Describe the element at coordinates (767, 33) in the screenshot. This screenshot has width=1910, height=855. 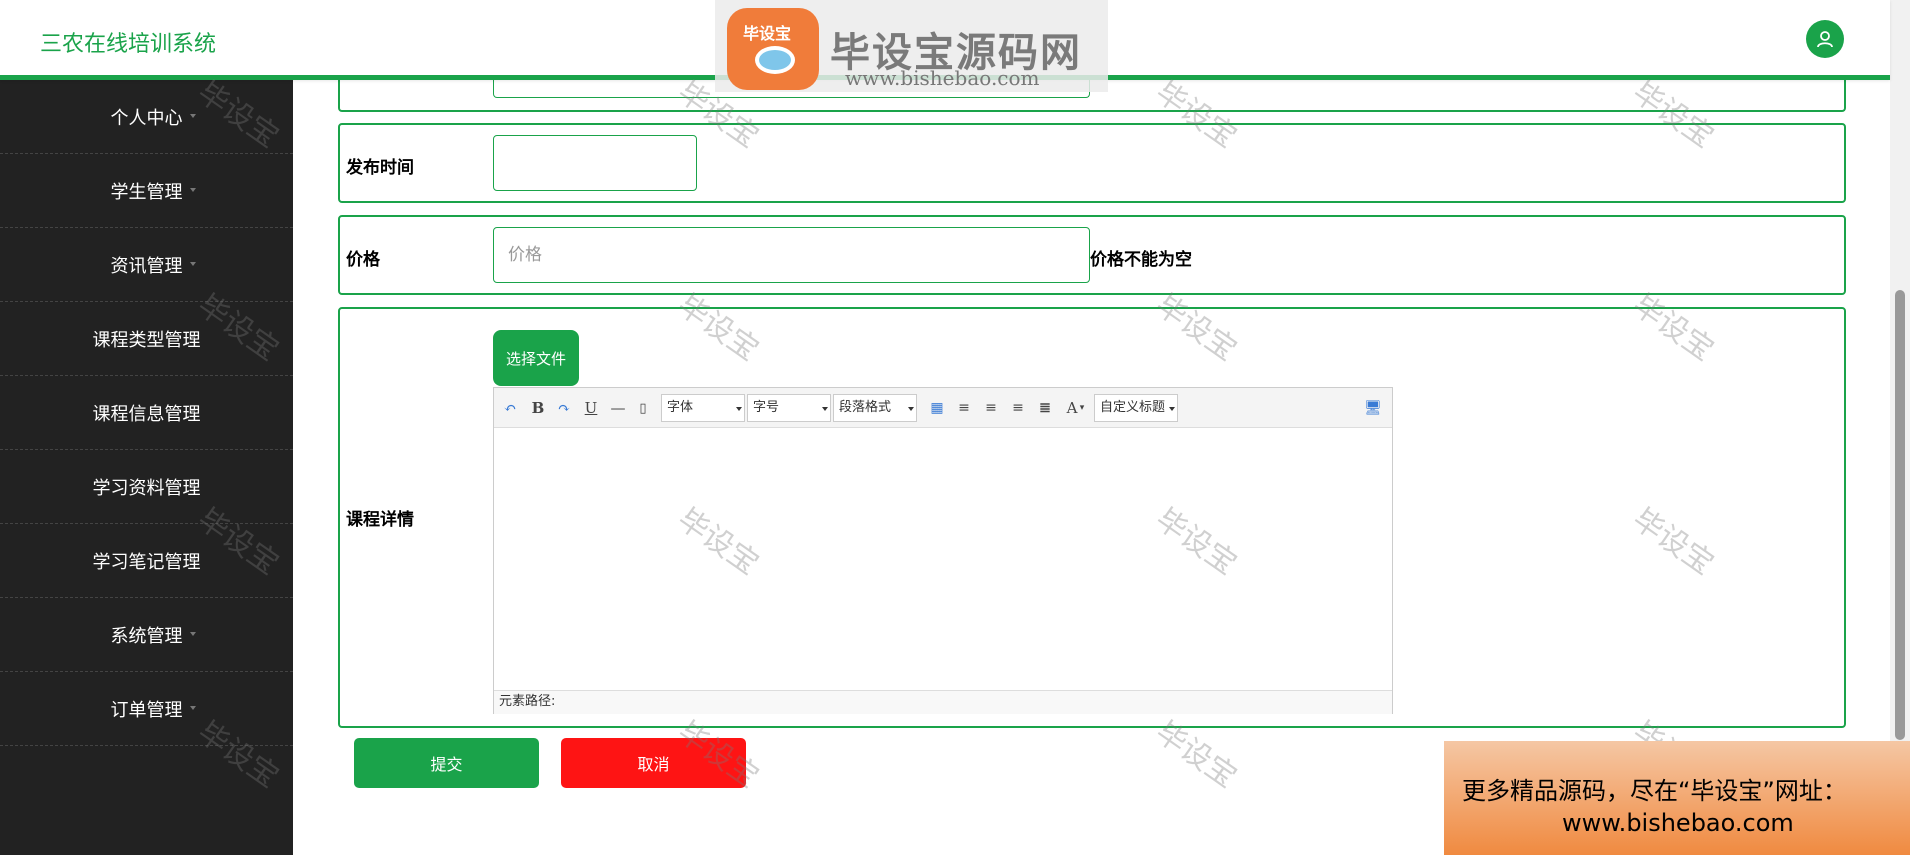
I see `logo-badge-text: 毕设宝` at that location.